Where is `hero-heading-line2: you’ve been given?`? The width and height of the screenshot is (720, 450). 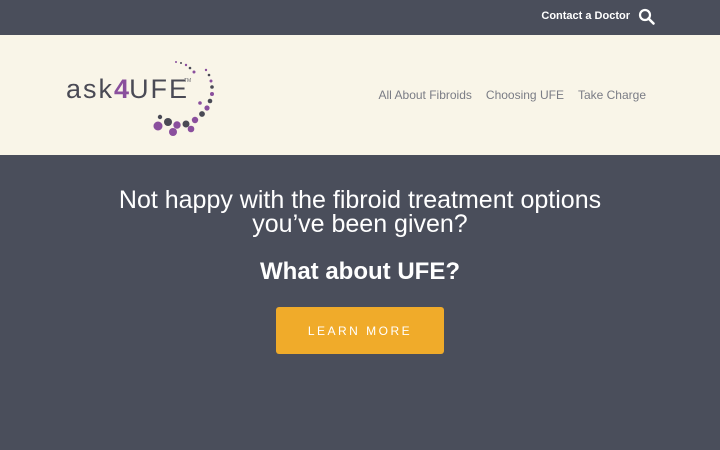 hero-heading-line2: you’ve been given? is located at coordinates (360, 224).